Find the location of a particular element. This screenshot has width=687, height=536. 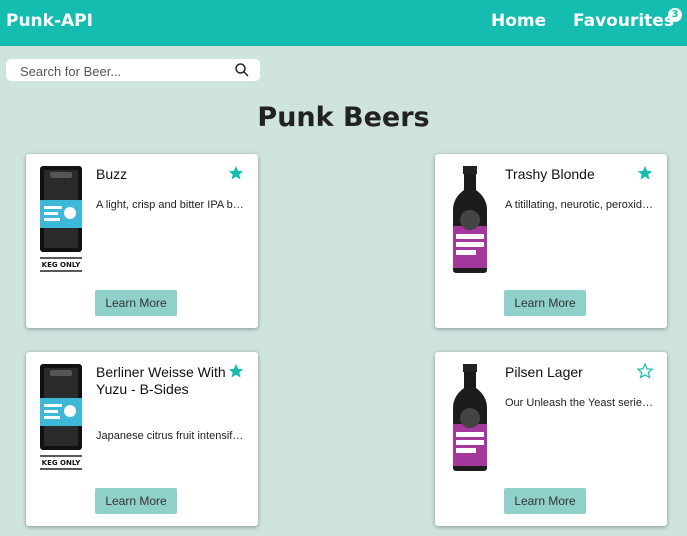

search-input is located at coordinates (119, 71).